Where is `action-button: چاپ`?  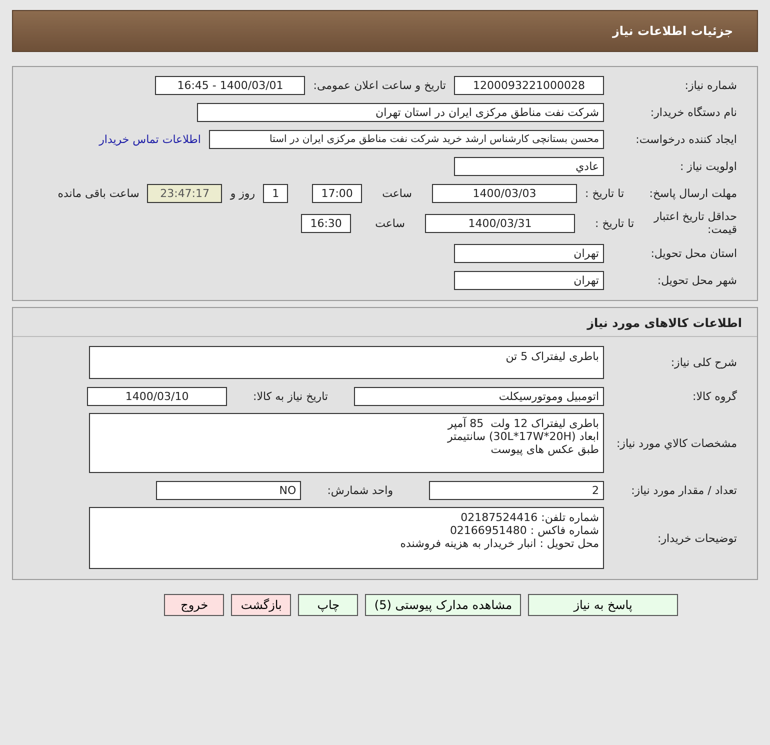
action-button: چاپ is located at coordinates (328, 605).